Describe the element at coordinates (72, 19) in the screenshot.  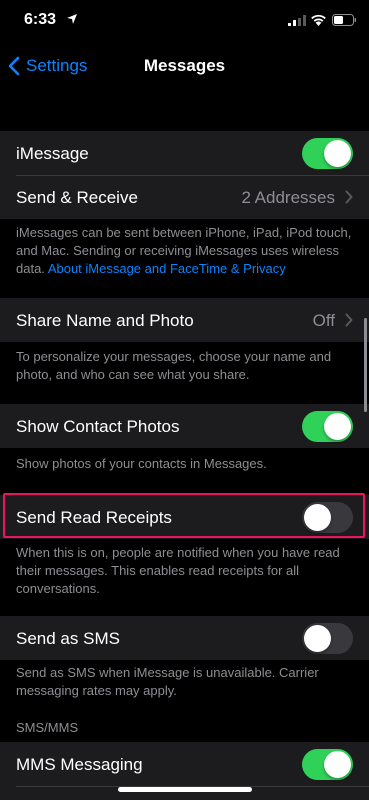
I see `location-arrow-icon` at that location.